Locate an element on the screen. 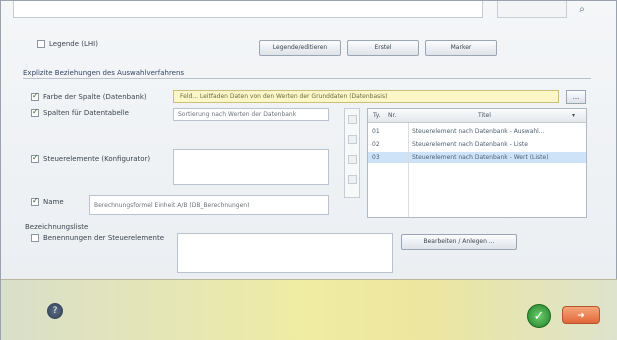  top-input-field is located at coordinates (248, 9).